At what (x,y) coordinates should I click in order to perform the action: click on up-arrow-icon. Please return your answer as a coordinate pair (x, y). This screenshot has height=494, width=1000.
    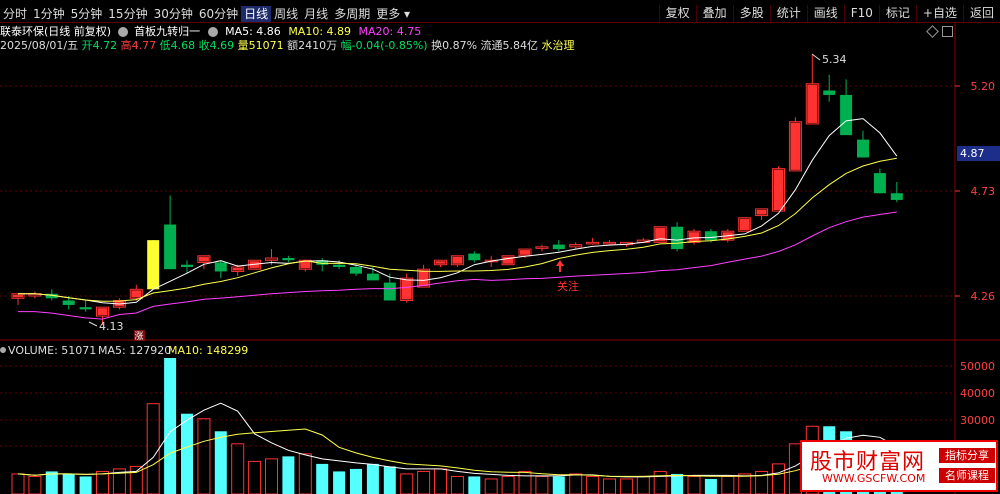
    Looking at the image, I should click on (560, 266).